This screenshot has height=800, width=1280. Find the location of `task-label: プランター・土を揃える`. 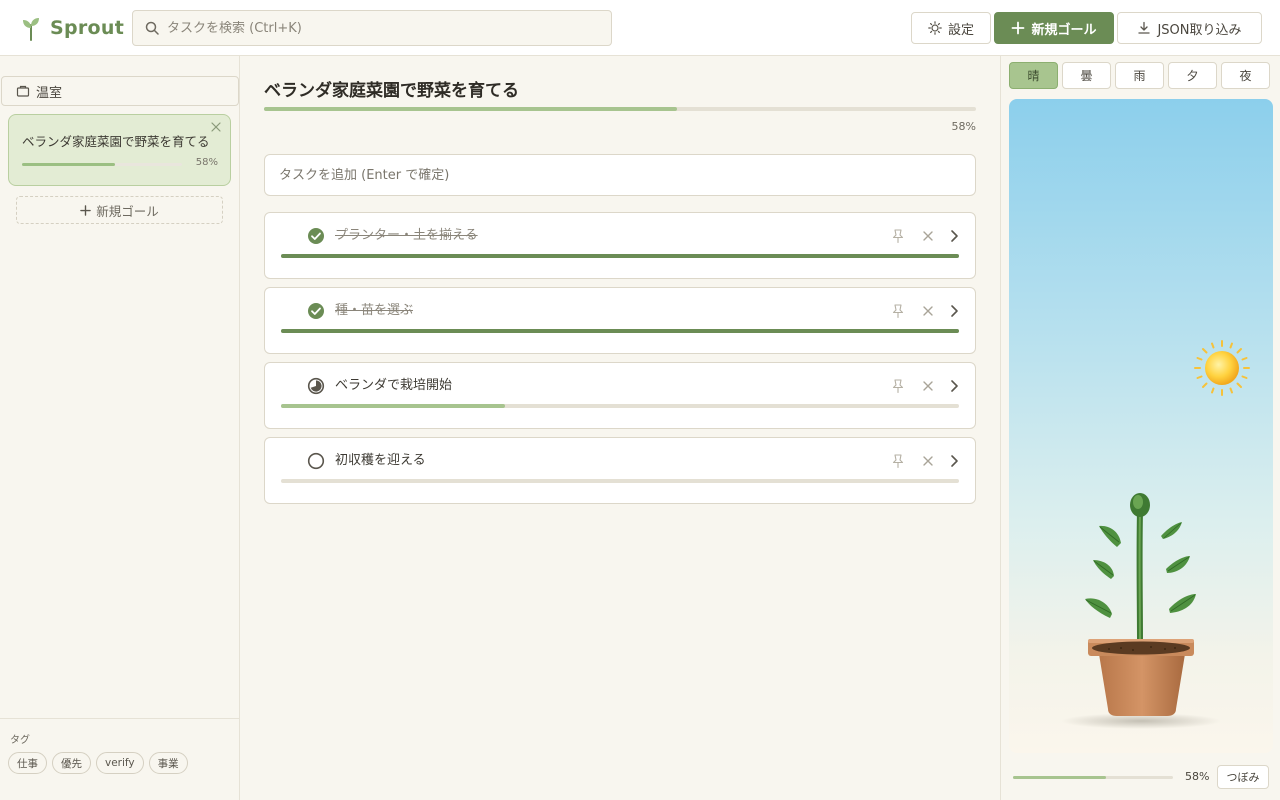

task-label: プランター・土を揃える is located at coordinates (406, 235).